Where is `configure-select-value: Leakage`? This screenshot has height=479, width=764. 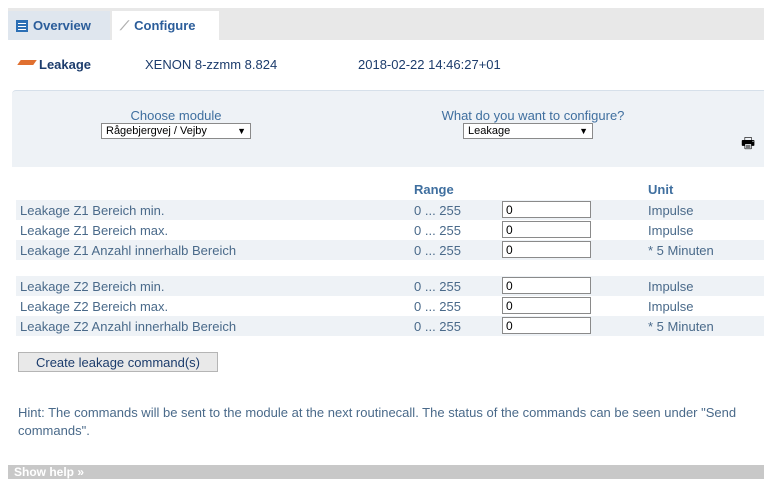
configure-select-value: Leakage is located at coordinates (489, 131).